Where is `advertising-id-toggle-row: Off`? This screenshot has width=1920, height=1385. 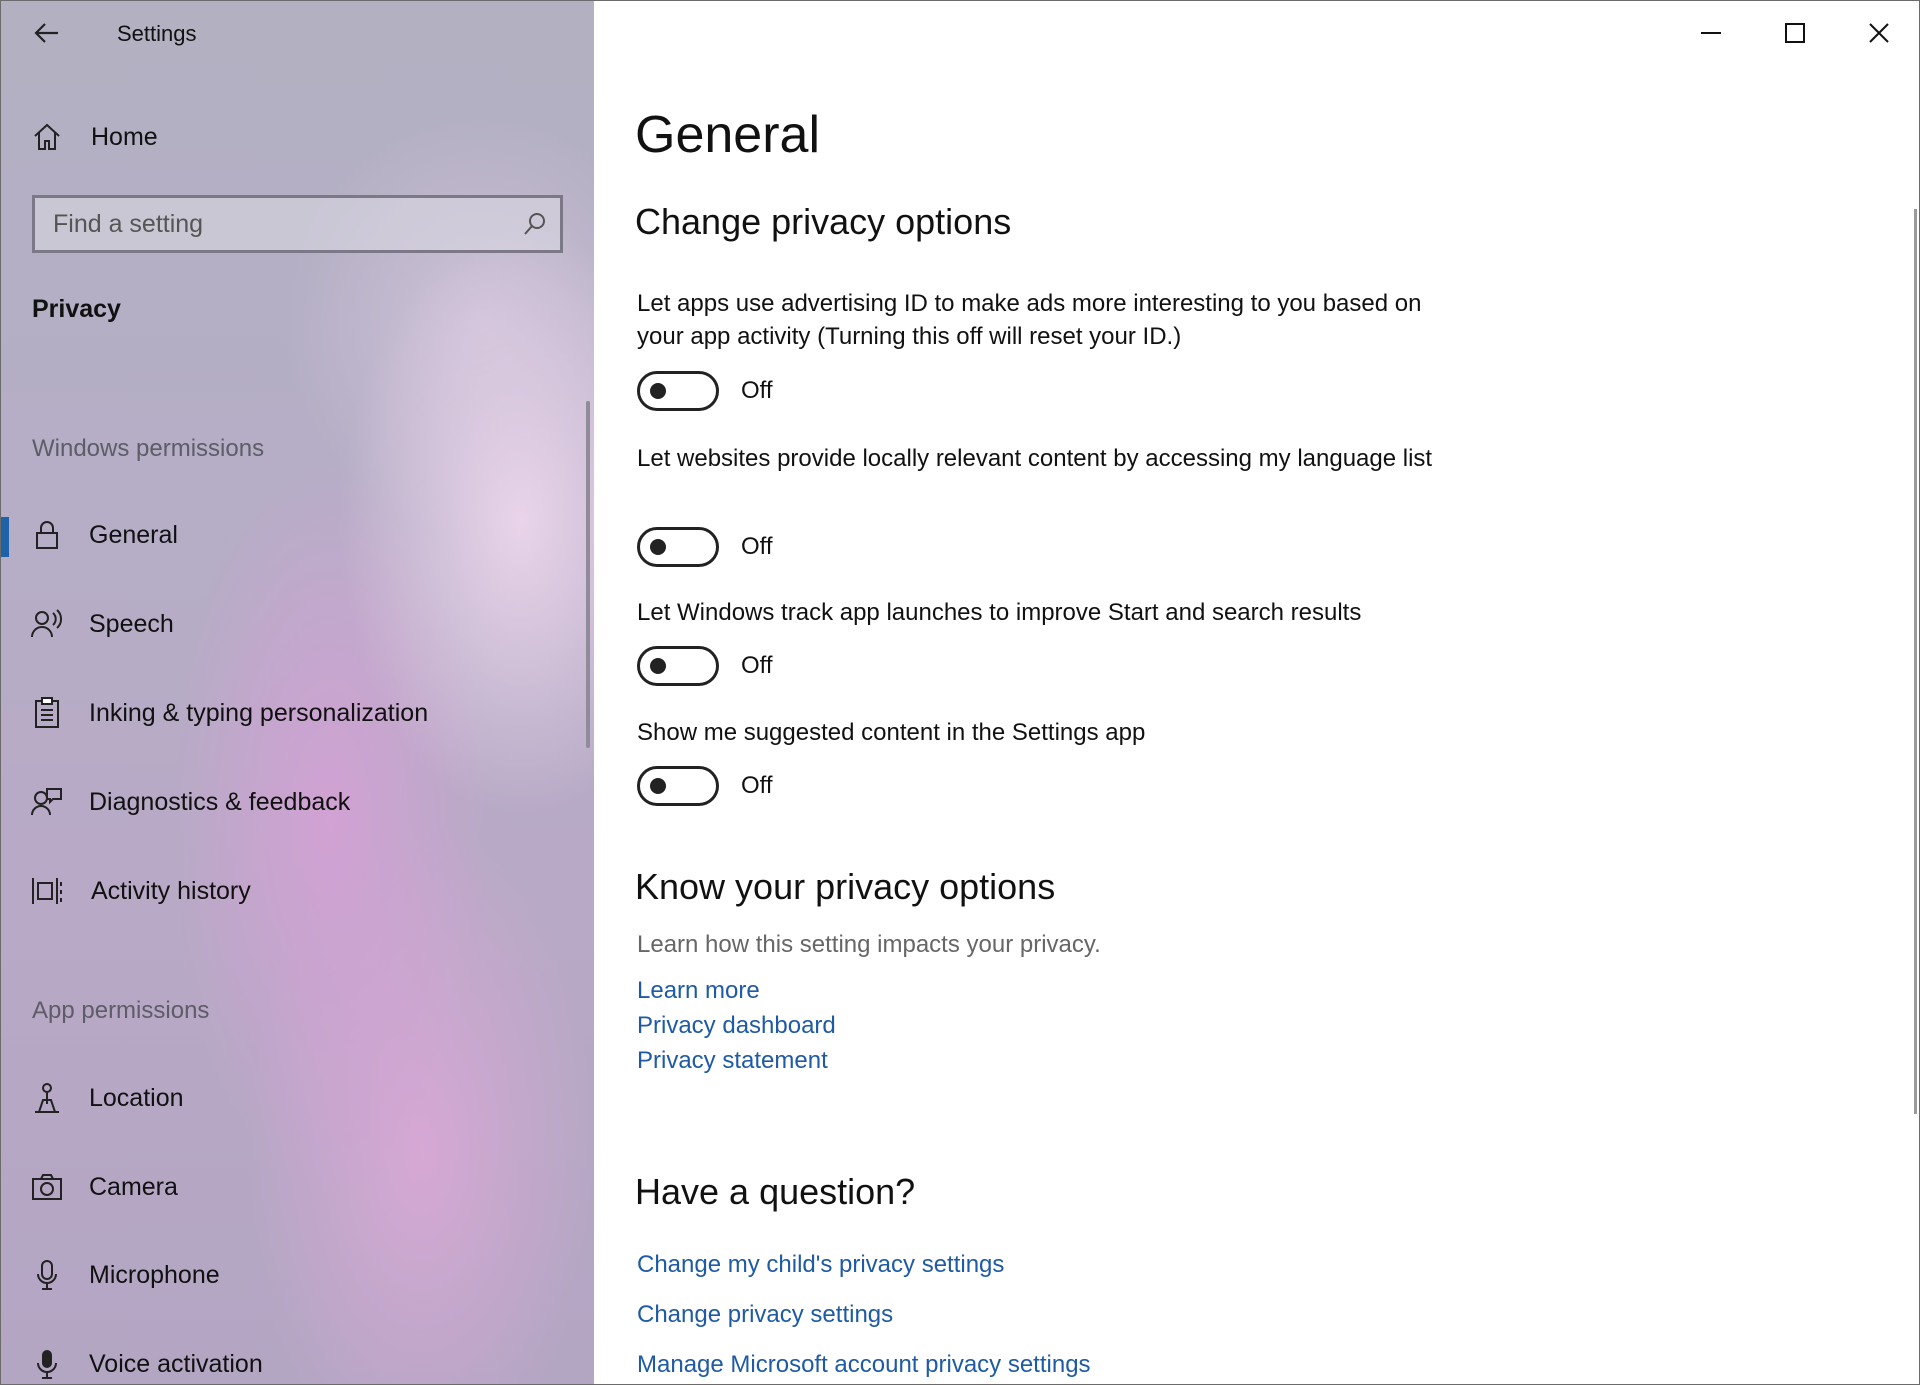 advertising-id-toggle-row: Off is located at coordinates (705, 391).